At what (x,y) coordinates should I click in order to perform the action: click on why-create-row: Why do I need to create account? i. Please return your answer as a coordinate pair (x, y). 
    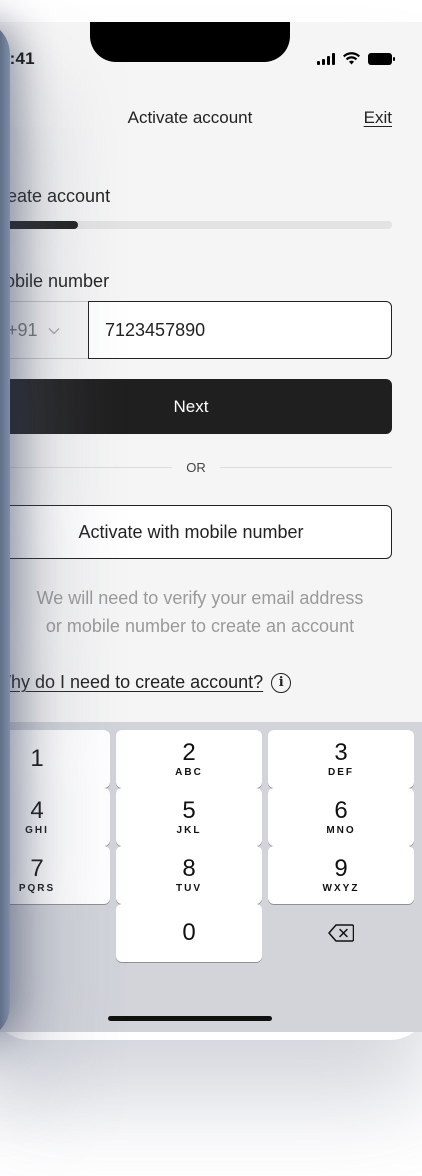
    Looking at the image, I should click on (146, 682).